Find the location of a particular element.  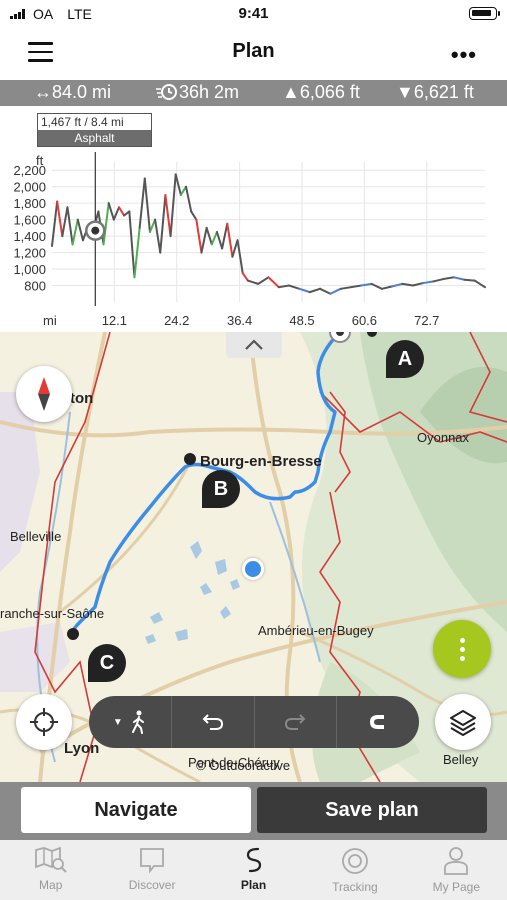

stopwatch-icon is located at coordinates (166, 92).